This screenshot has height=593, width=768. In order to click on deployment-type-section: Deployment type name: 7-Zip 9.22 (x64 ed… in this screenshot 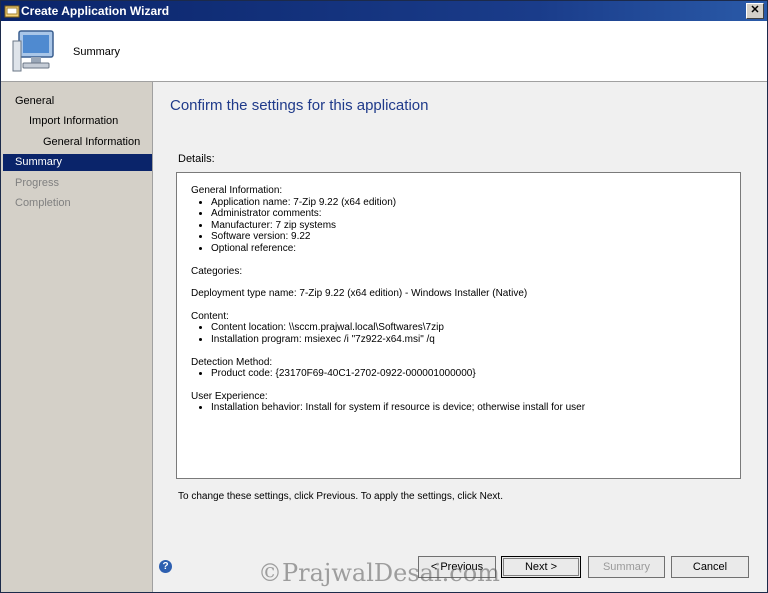, I will do `click(359, 294)`.